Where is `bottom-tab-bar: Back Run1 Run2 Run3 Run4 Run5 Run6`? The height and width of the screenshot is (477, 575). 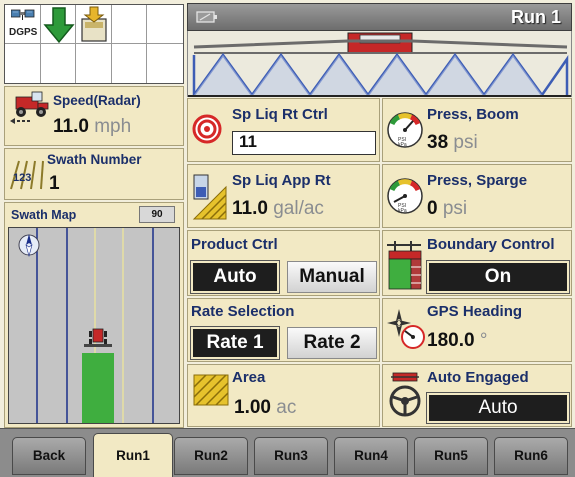 bottom-tab-bar: Back Run1 Run2 Run3 Run4 Run5 Run6 is located at coordinates (287, 452).